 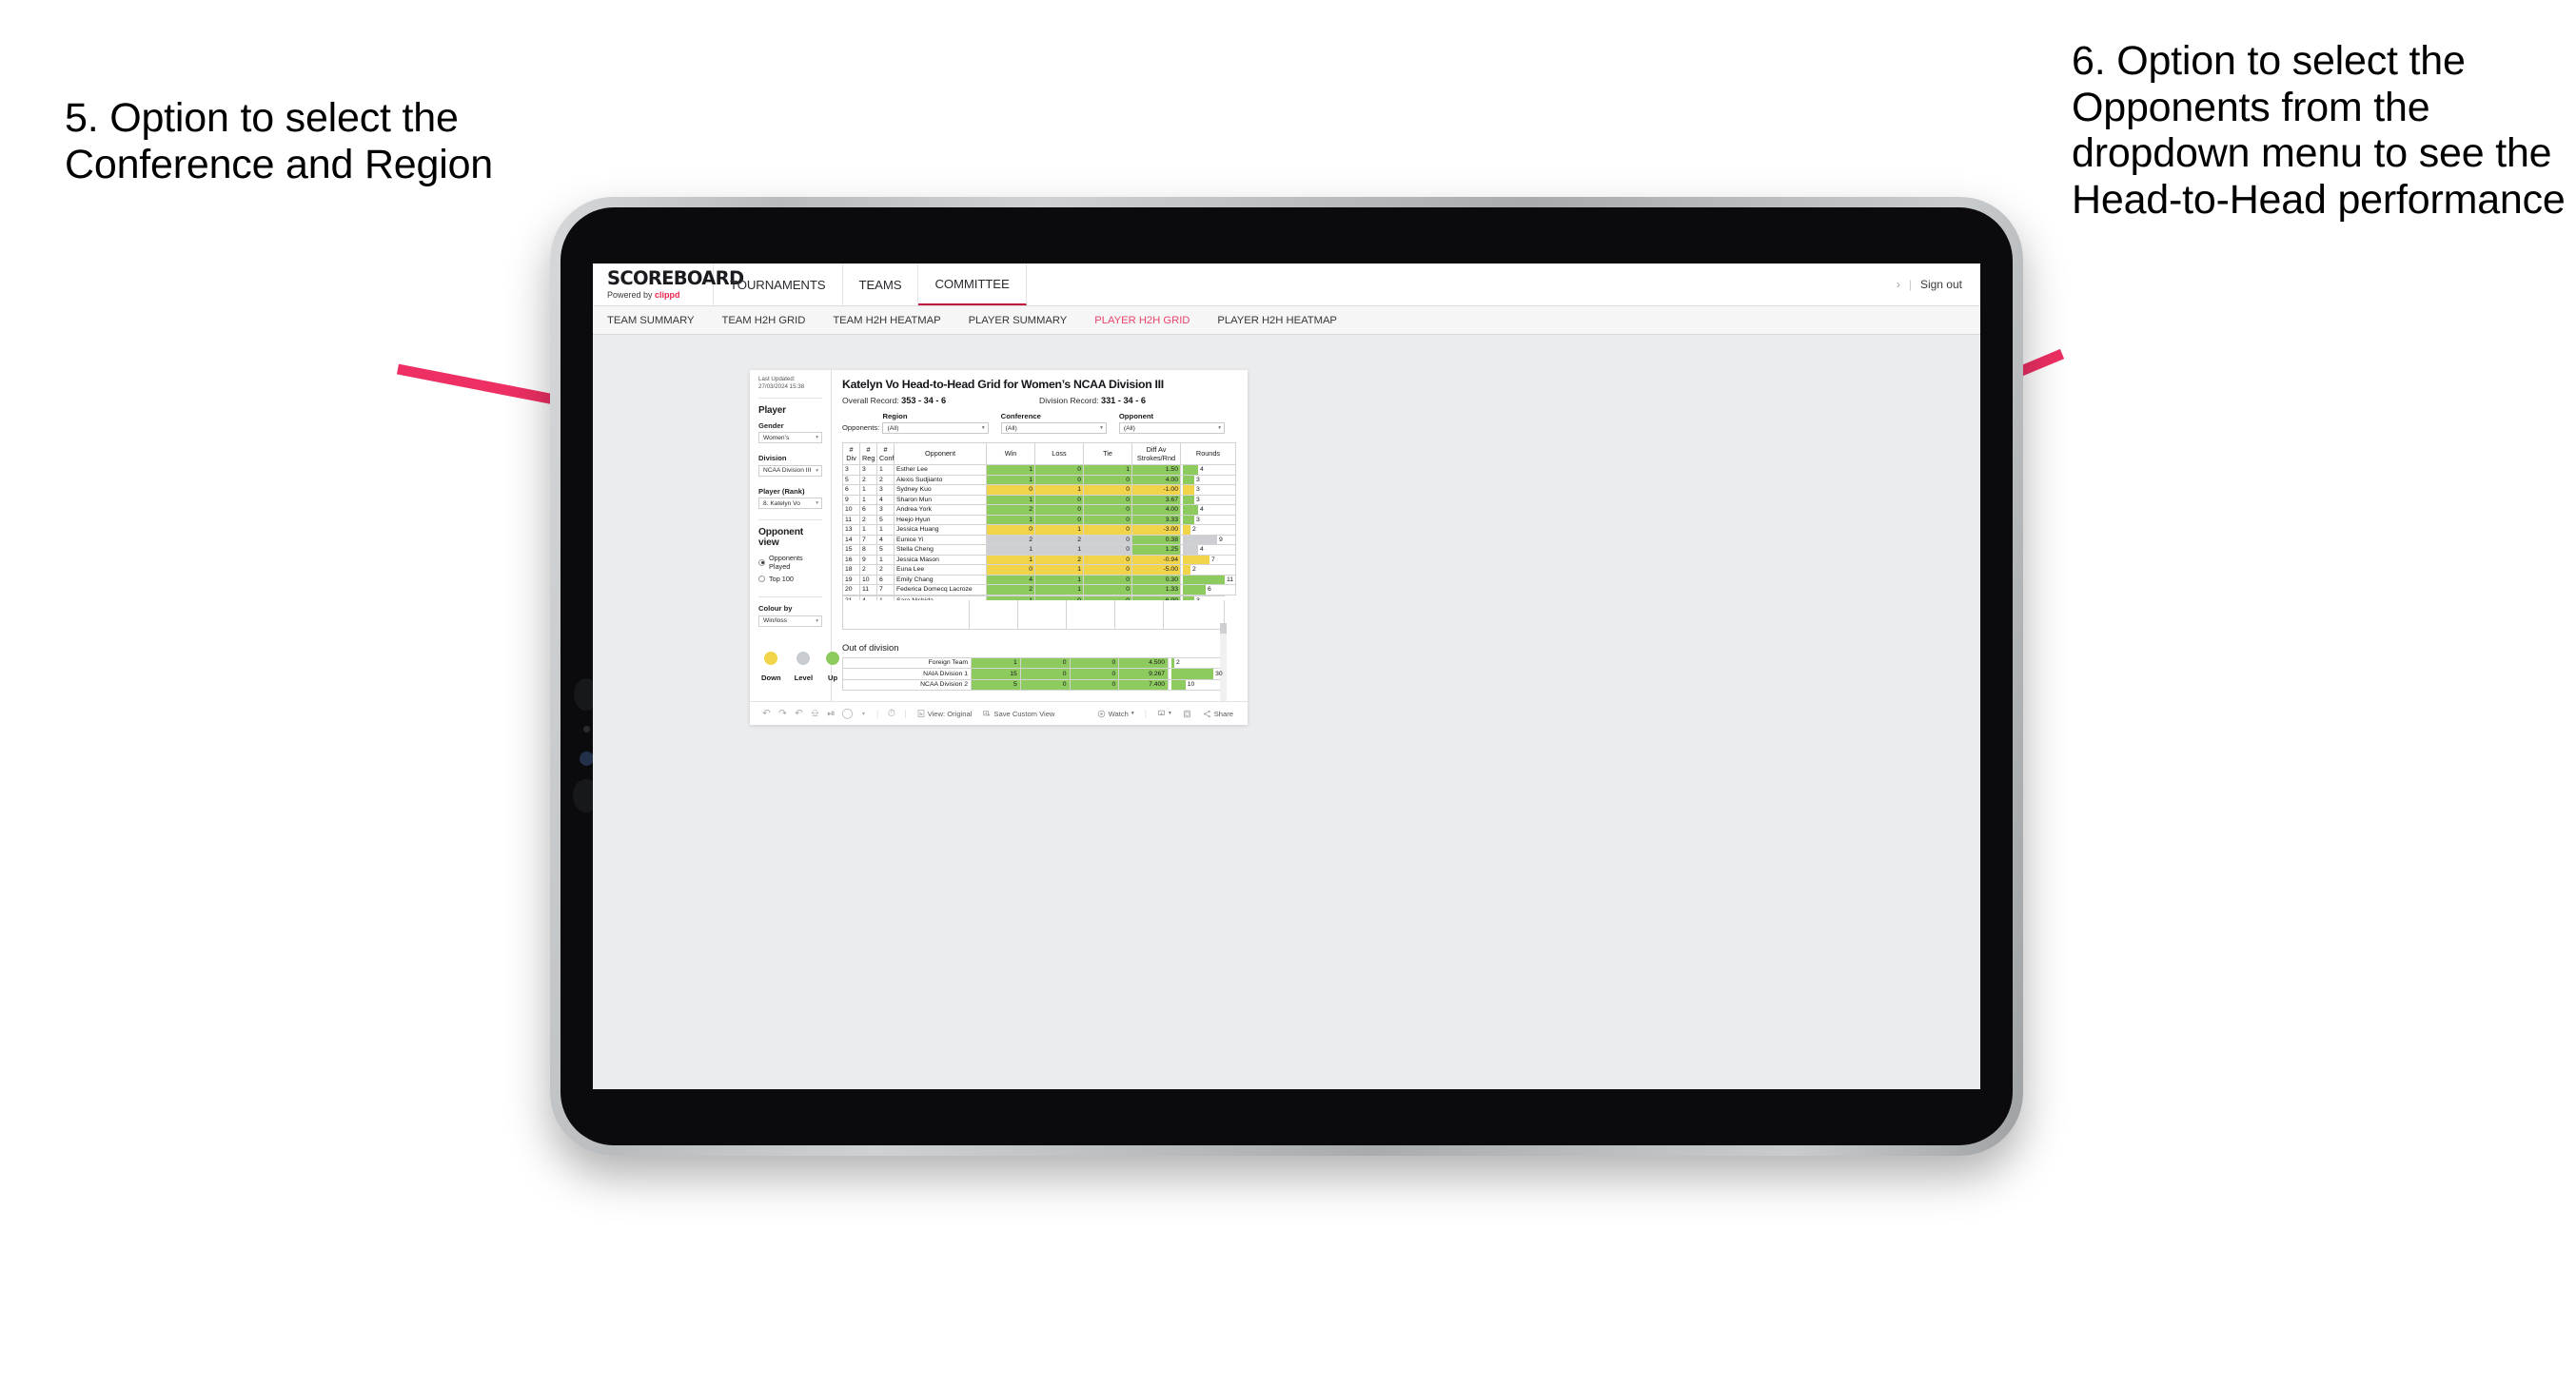 I want to click on filter-group-region: Region (All) ▾, so click(x=935, y=423).